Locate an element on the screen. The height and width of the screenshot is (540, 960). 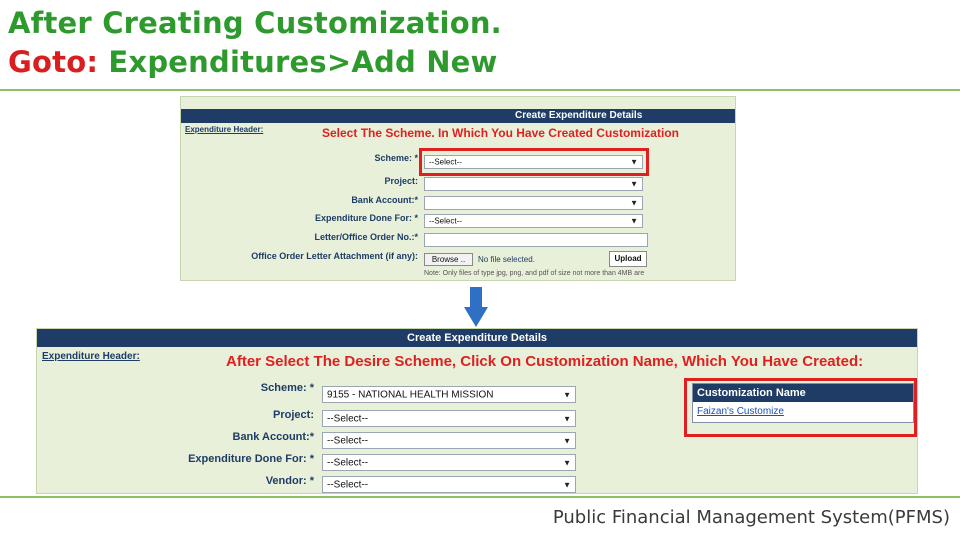
file-status: No file selected. is located at coordinates (506, 259).